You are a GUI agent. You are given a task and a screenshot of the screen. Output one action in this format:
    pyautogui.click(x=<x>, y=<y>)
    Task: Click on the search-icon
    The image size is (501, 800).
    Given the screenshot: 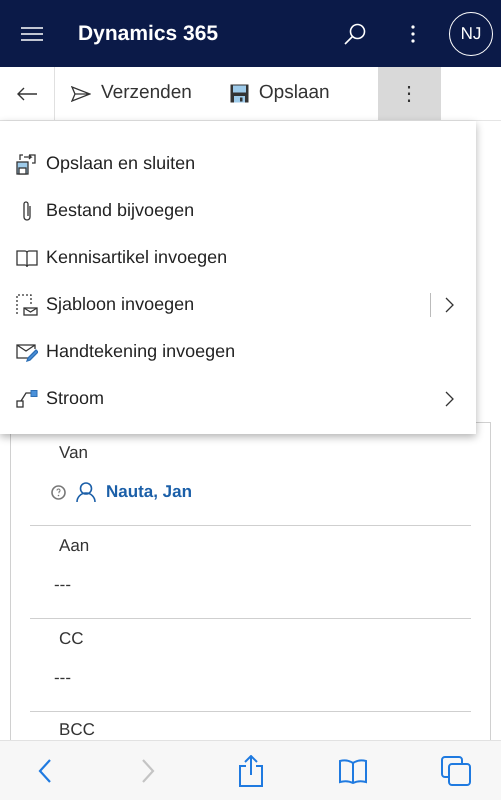 What is the action you would take?
    pyautogui.click(x=355, y=33)
    